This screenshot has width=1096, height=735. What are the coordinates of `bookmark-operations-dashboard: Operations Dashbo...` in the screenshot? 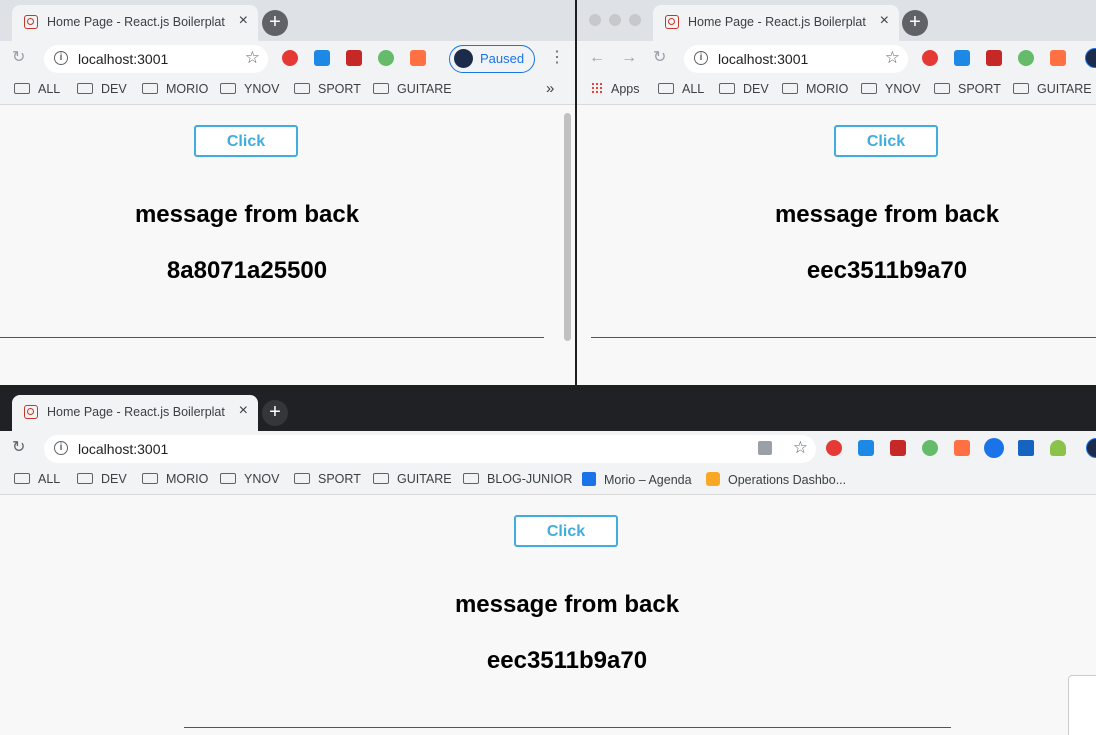 It's located at (776, 479).